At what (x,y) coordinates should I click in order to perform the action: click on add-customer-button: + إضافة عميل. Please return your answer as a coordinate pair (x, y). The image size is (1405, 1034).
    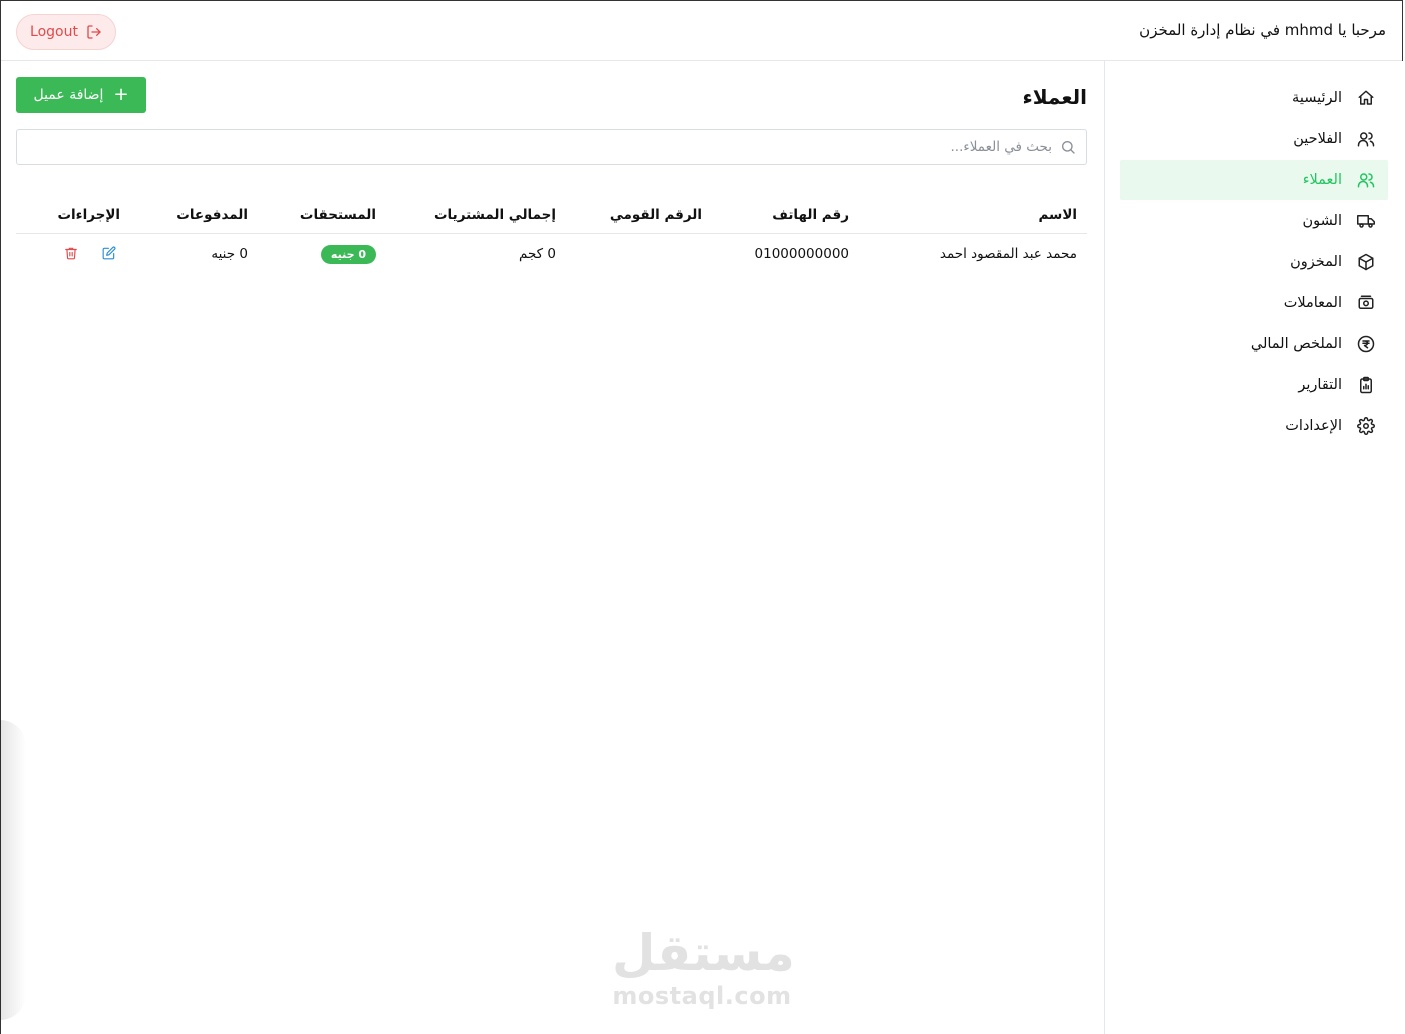
    Looking at the image, I should click on (81, 95).